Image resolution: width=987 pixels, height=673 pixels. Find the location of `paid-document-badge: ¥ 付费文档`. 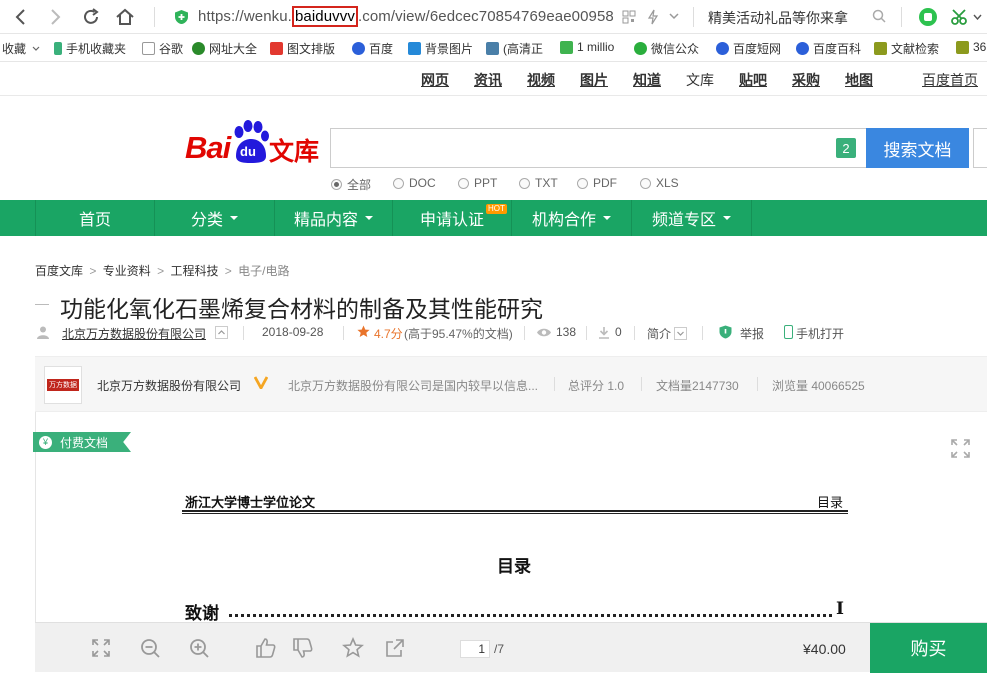

paid-document-badge: ¥ 付费文档 is located at coordinates (82, 442).